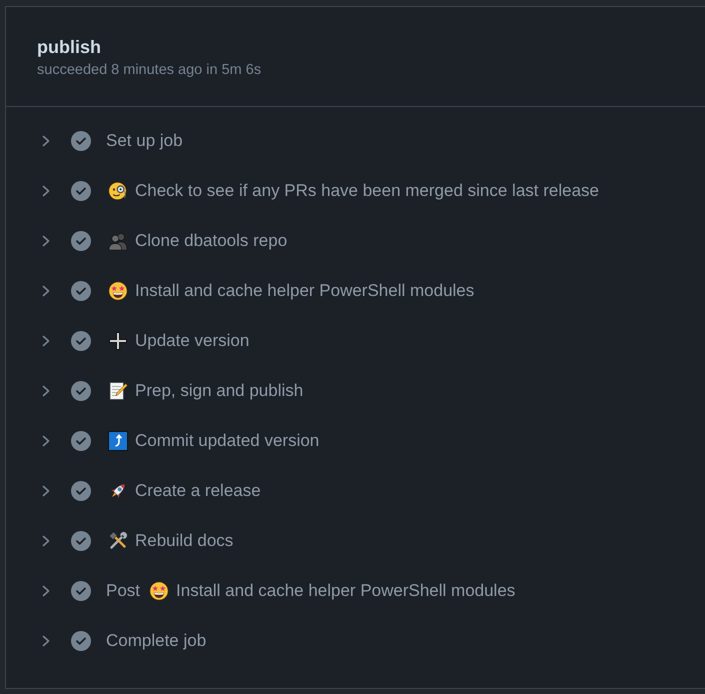 This screenshot has height=694, width=705. I want to click on step-name: Complete job, so click(156, 641).